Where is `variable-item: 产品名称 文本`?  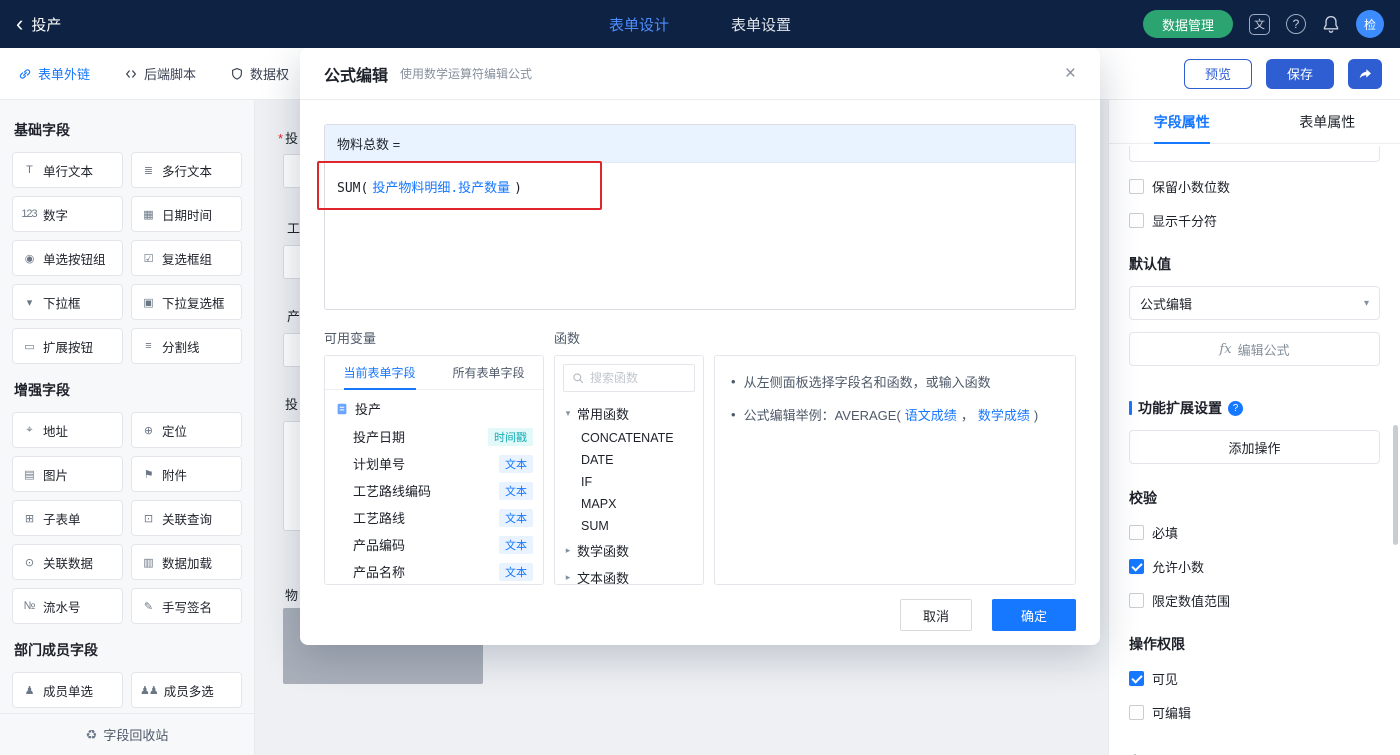
variable-item: 产品名称 文本 is located at coordinates (434, 571).